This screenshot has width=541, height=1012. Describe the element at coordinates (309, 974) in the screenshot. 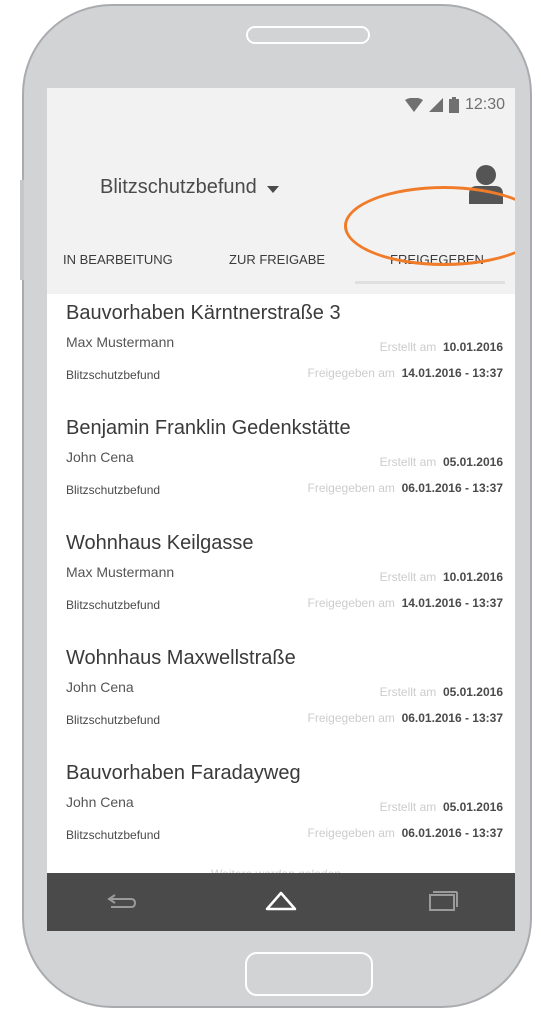

I see `hardware-home-button` at that location.